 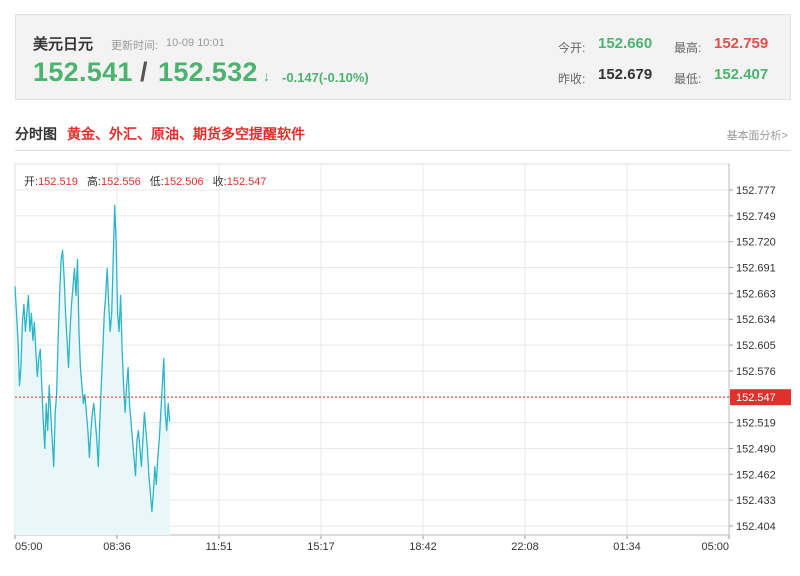 What do you see at coordinates (756, 217) in the screenshot?
I see `y-tick-label: 152.749` at bounding box center [756, 217].